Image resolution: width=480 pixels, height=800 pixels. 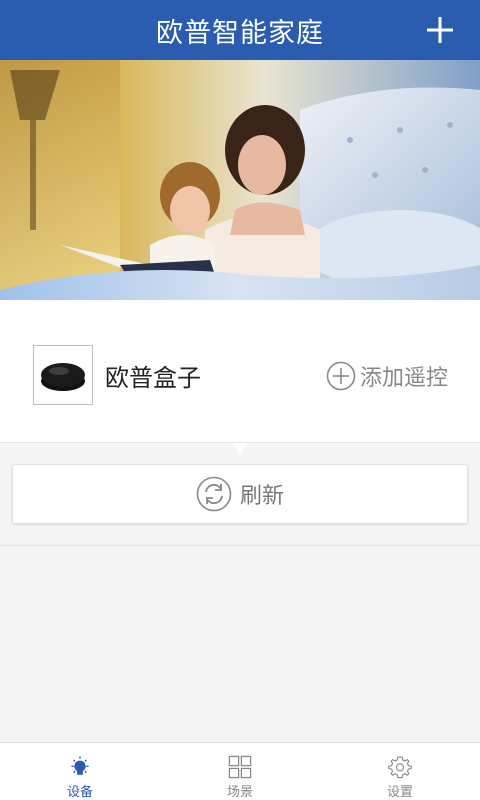 What do you see at coordinates (214, 494) in the screenshot?
I see `refresh-icon` at bounding box center [214, 494].